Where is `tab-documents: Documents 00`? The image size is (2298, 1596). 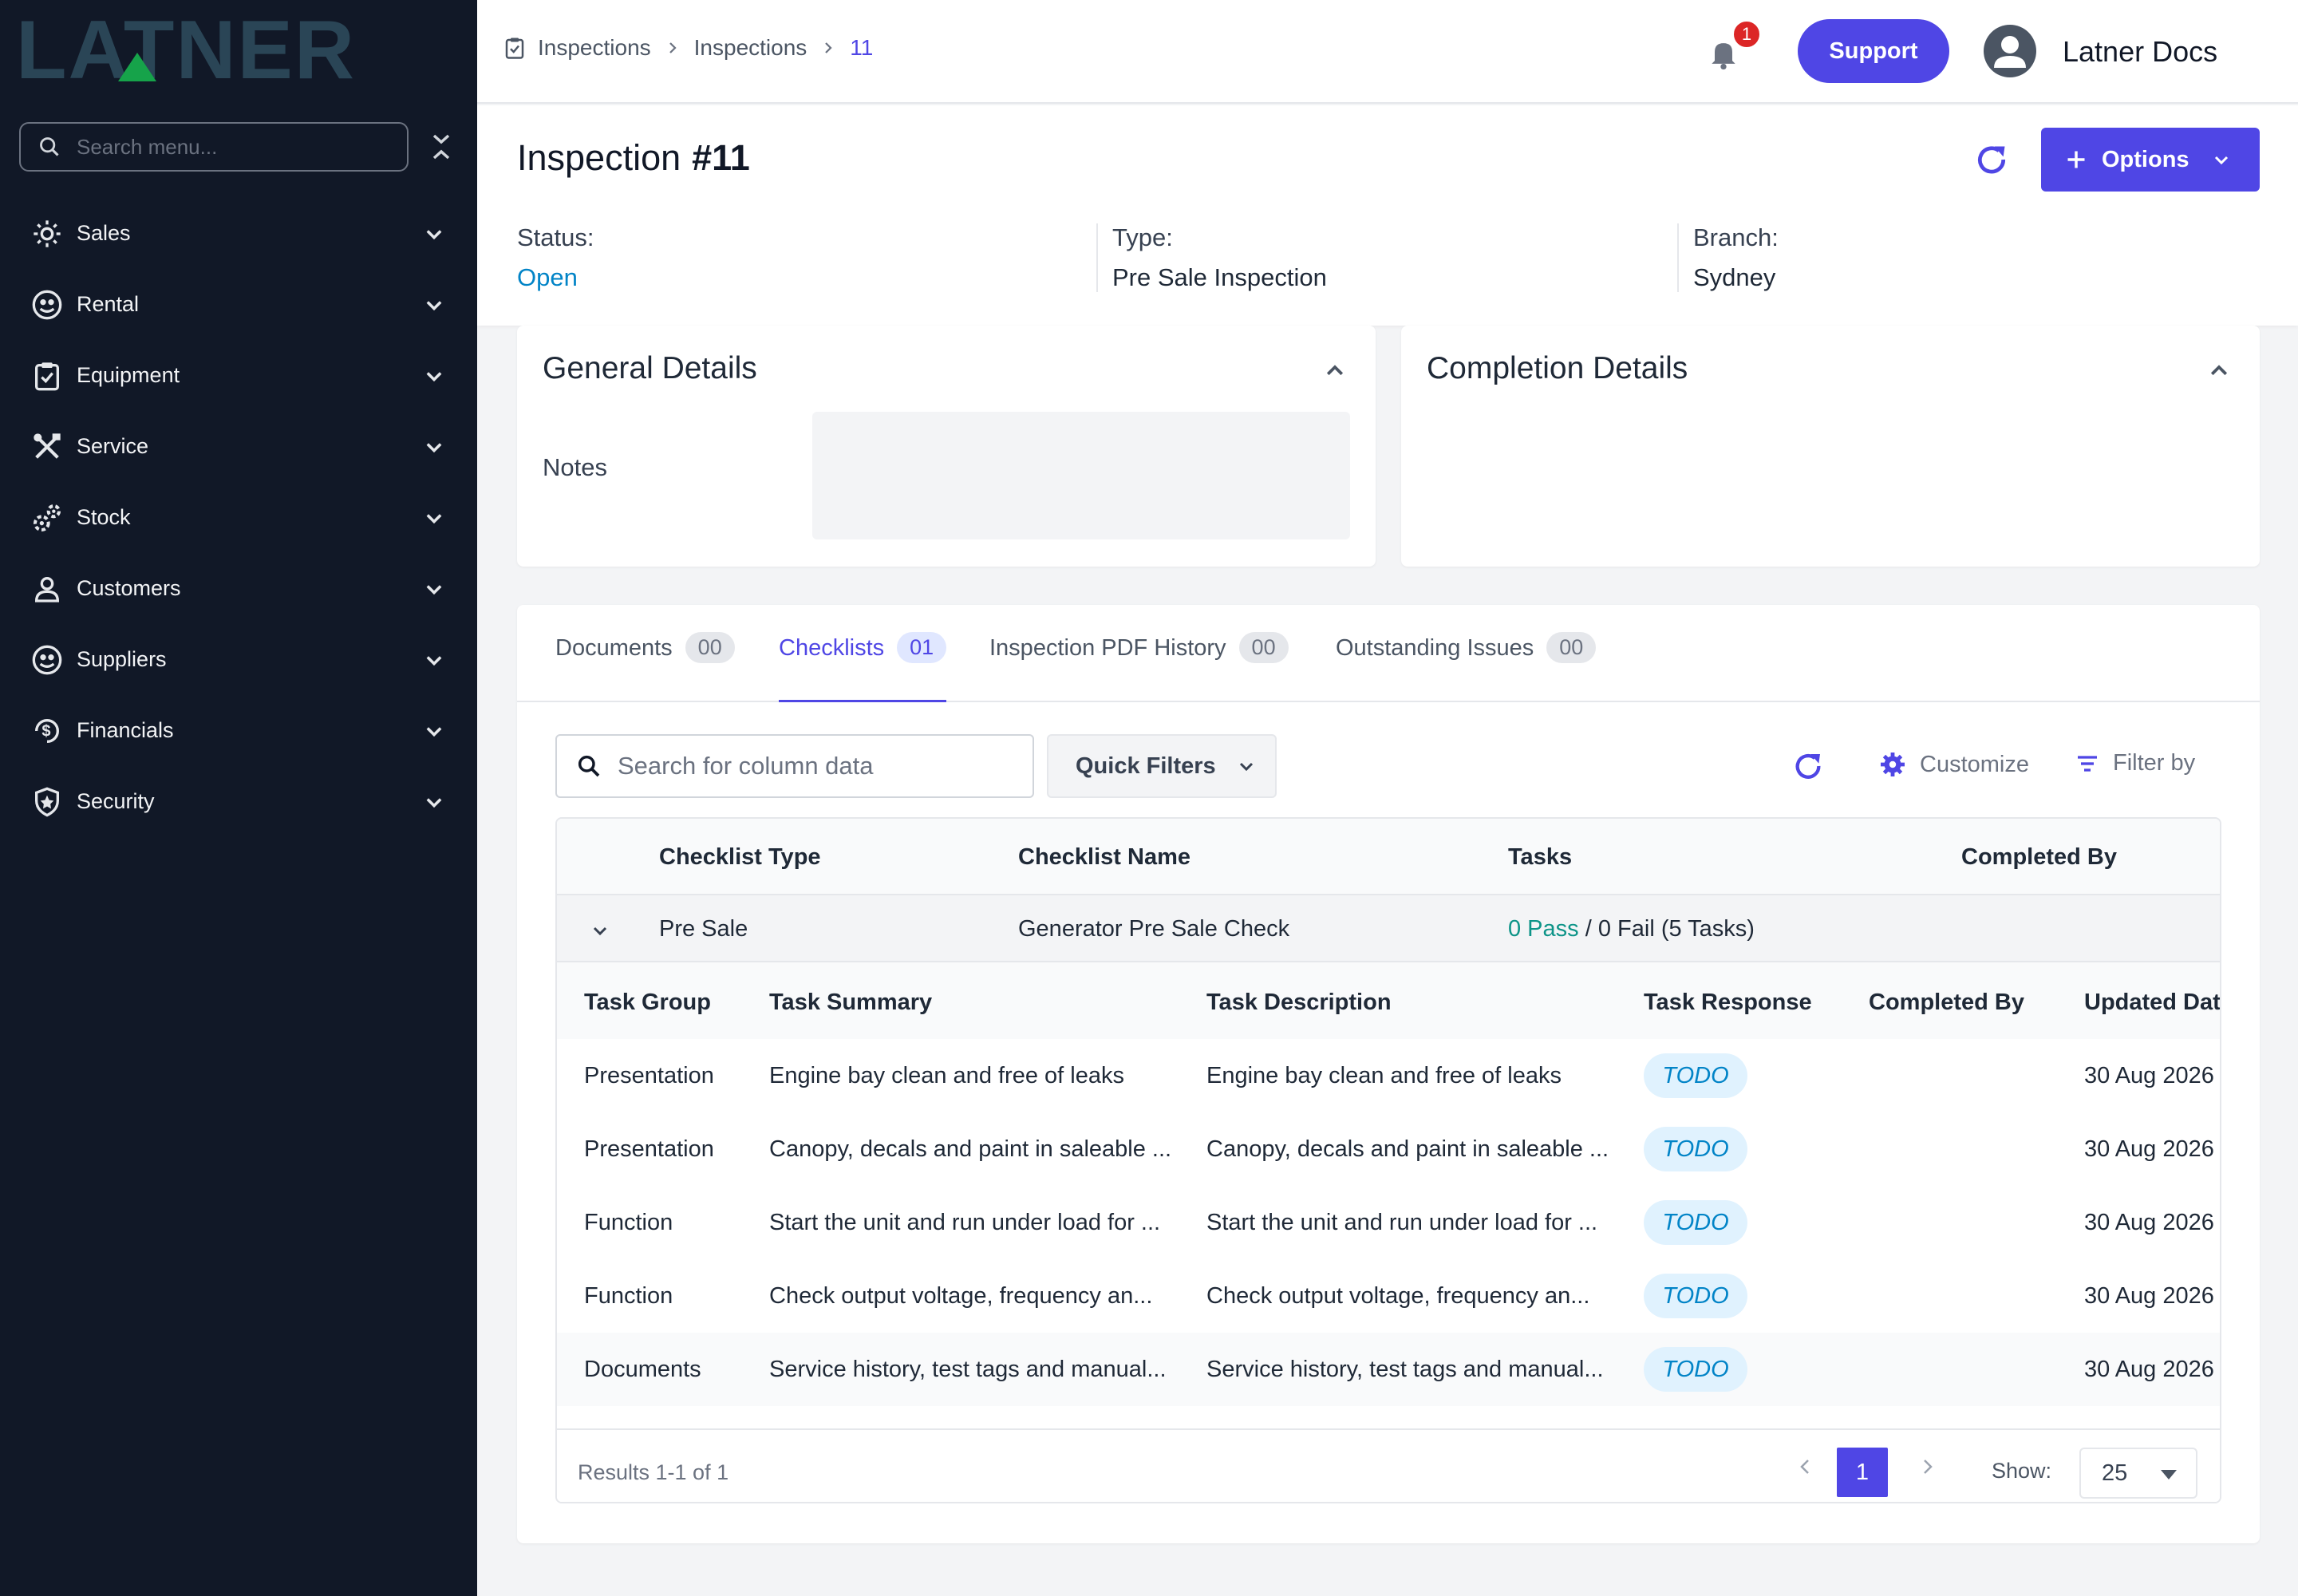
tab-documents: Documents 00 is located at coordinates (645, 667).